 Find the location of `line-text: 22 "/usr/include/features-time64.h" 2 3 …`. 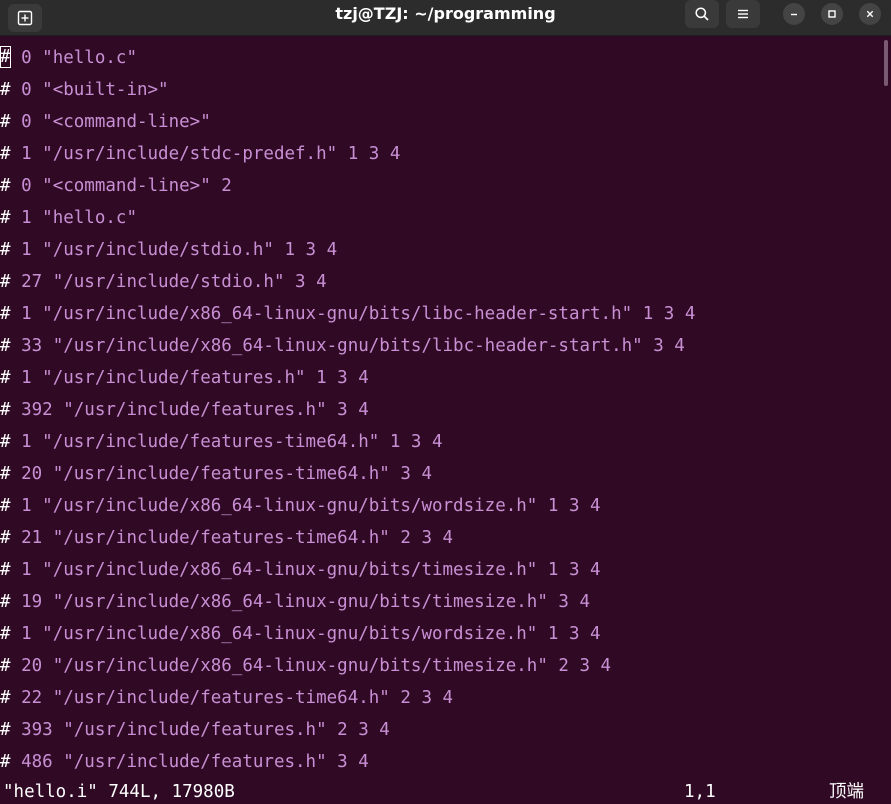

line-text: 22 "/usr/include/features-time64.h" 2 3 … is located at coordinates (232, 698).